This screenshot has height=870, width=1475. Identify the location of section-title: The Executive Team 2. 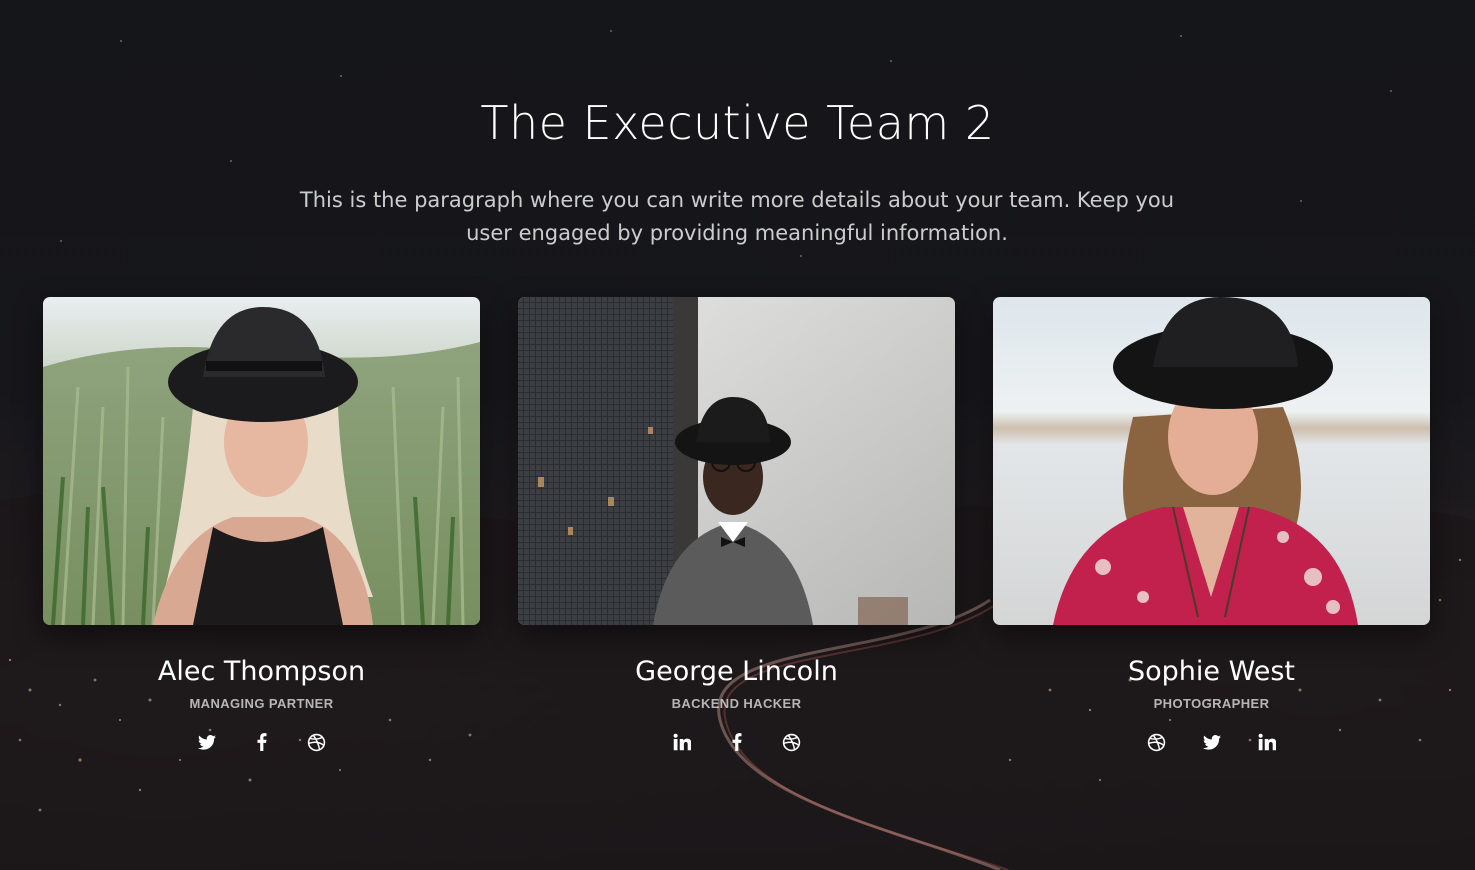
(737, 123).